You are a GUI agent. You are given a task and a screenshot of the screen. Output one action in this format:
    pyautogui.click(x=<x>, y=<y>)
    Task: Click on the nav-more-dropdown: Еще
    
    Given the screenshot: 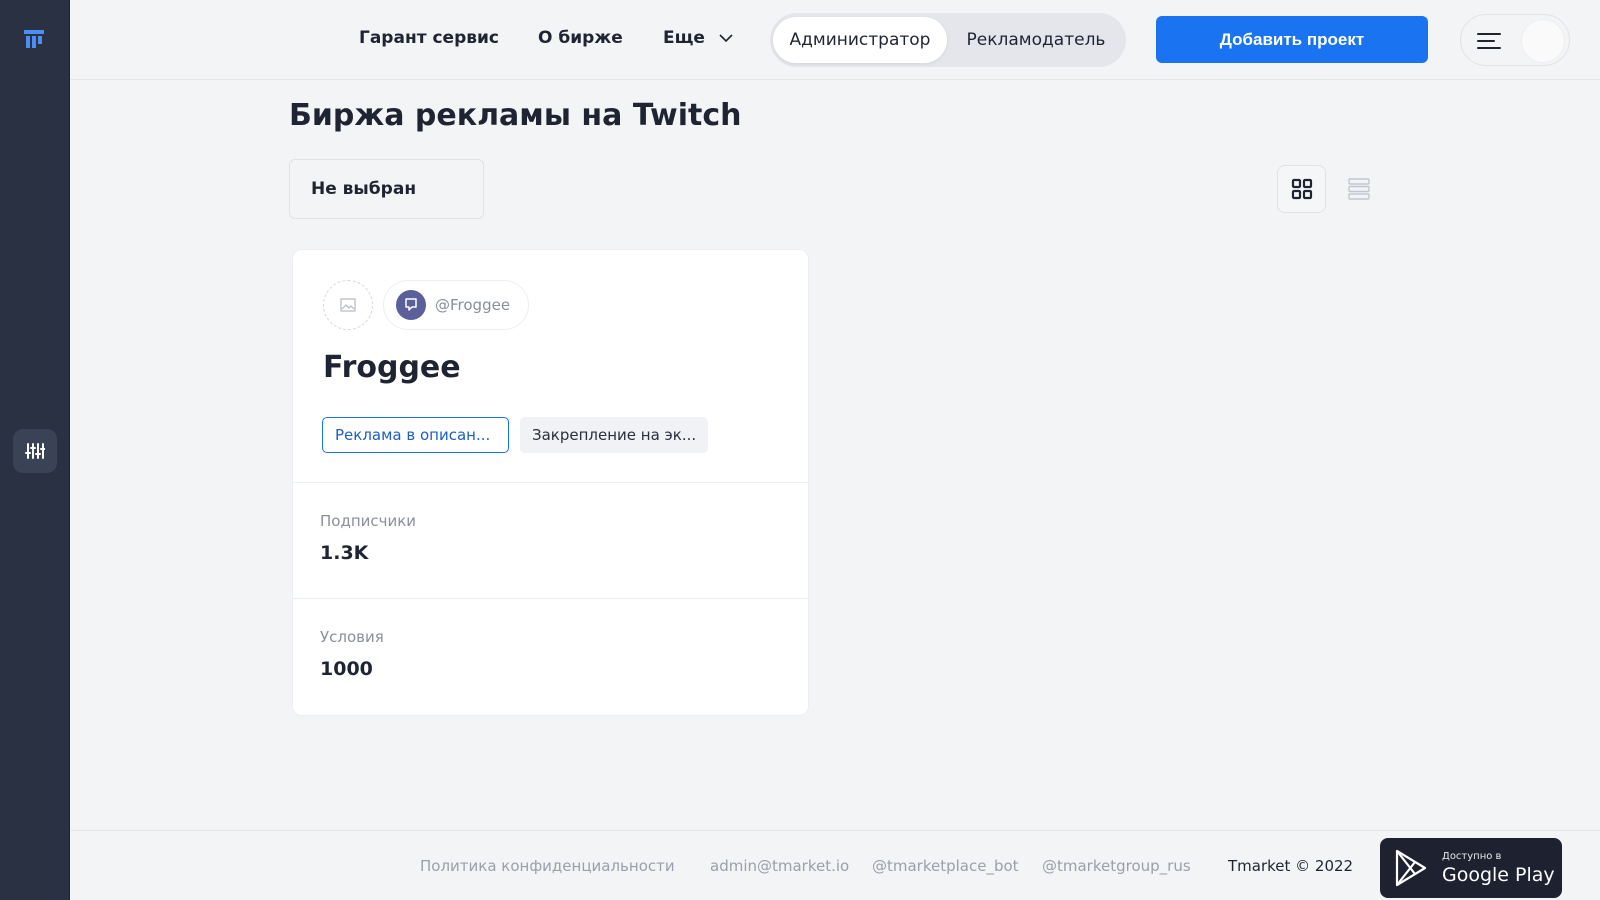 What is the action you would take?
    pyautogui.click(x=698, y=38)
    